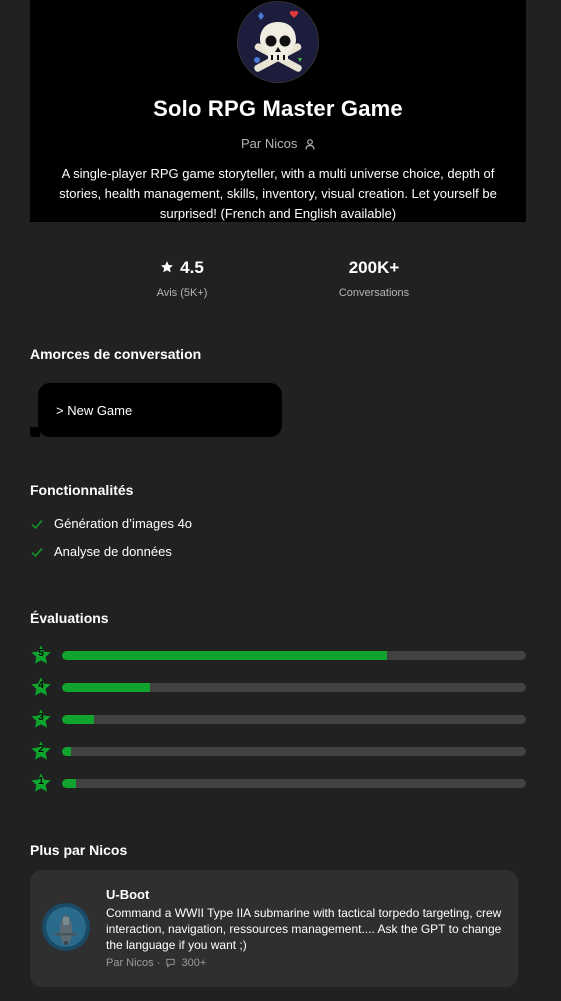  I want to click on conversations-value: 200K+, so click(374, 267).